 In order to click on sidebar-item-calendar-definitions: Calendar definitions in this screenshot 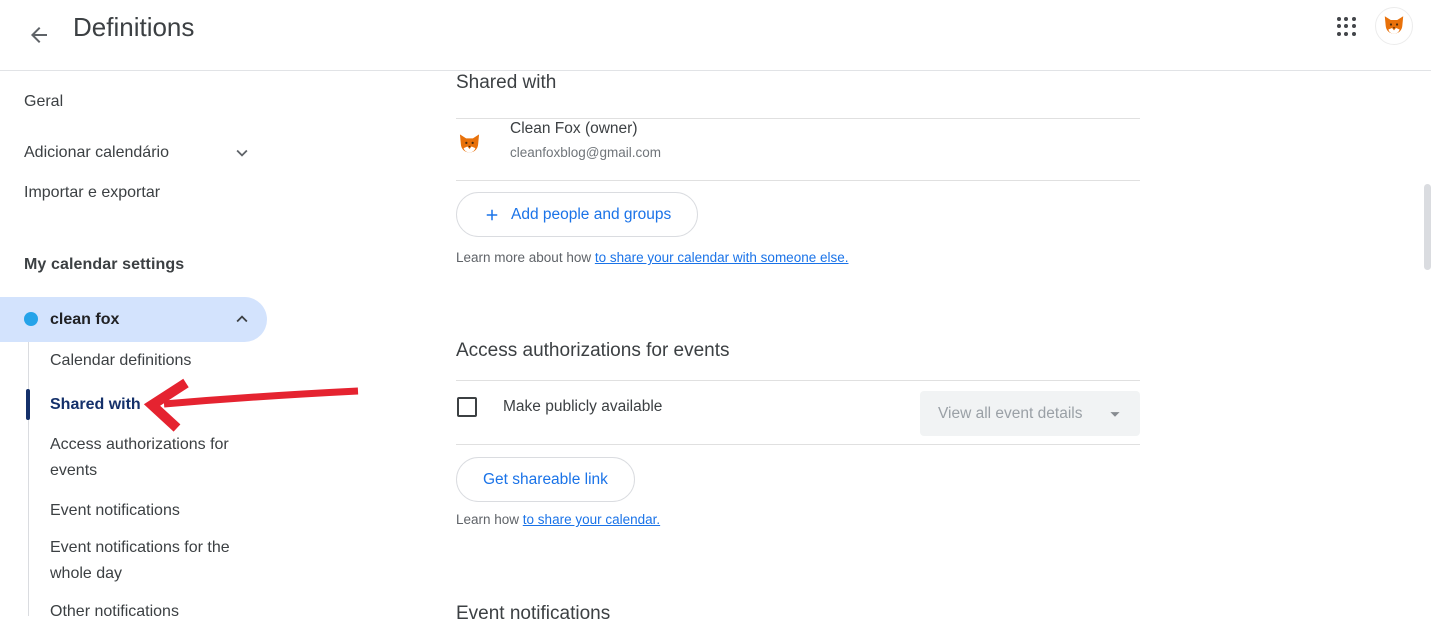, I will do `click(120, 361)`.